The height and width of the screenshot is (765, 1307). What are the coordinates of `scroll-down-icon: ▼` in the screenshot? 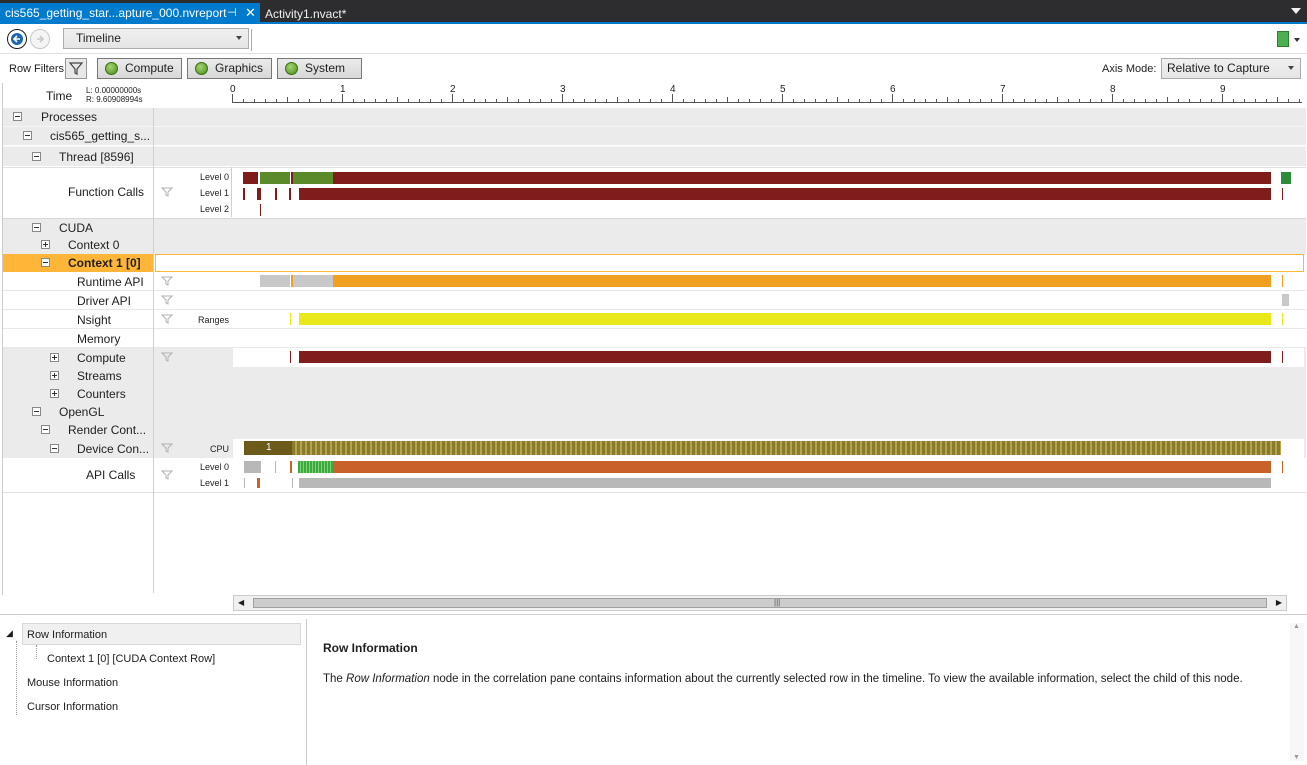 It's located at (1296, 757).